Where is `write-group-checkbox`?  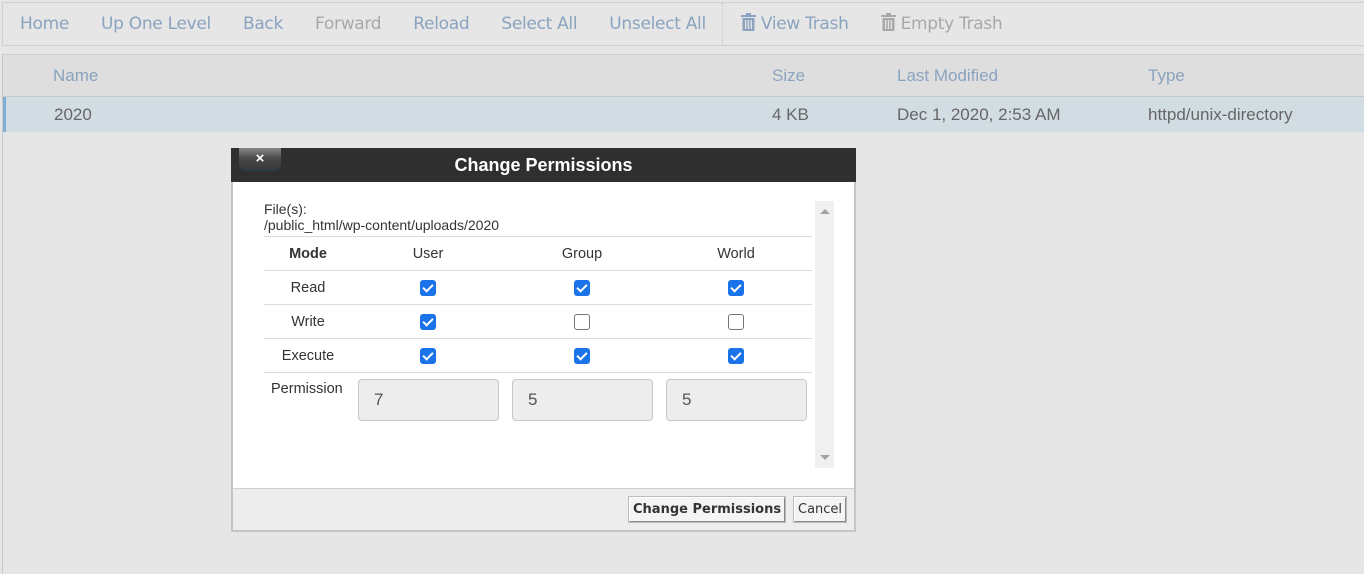
write-group-checkbox is located at coordinates (582, 321).